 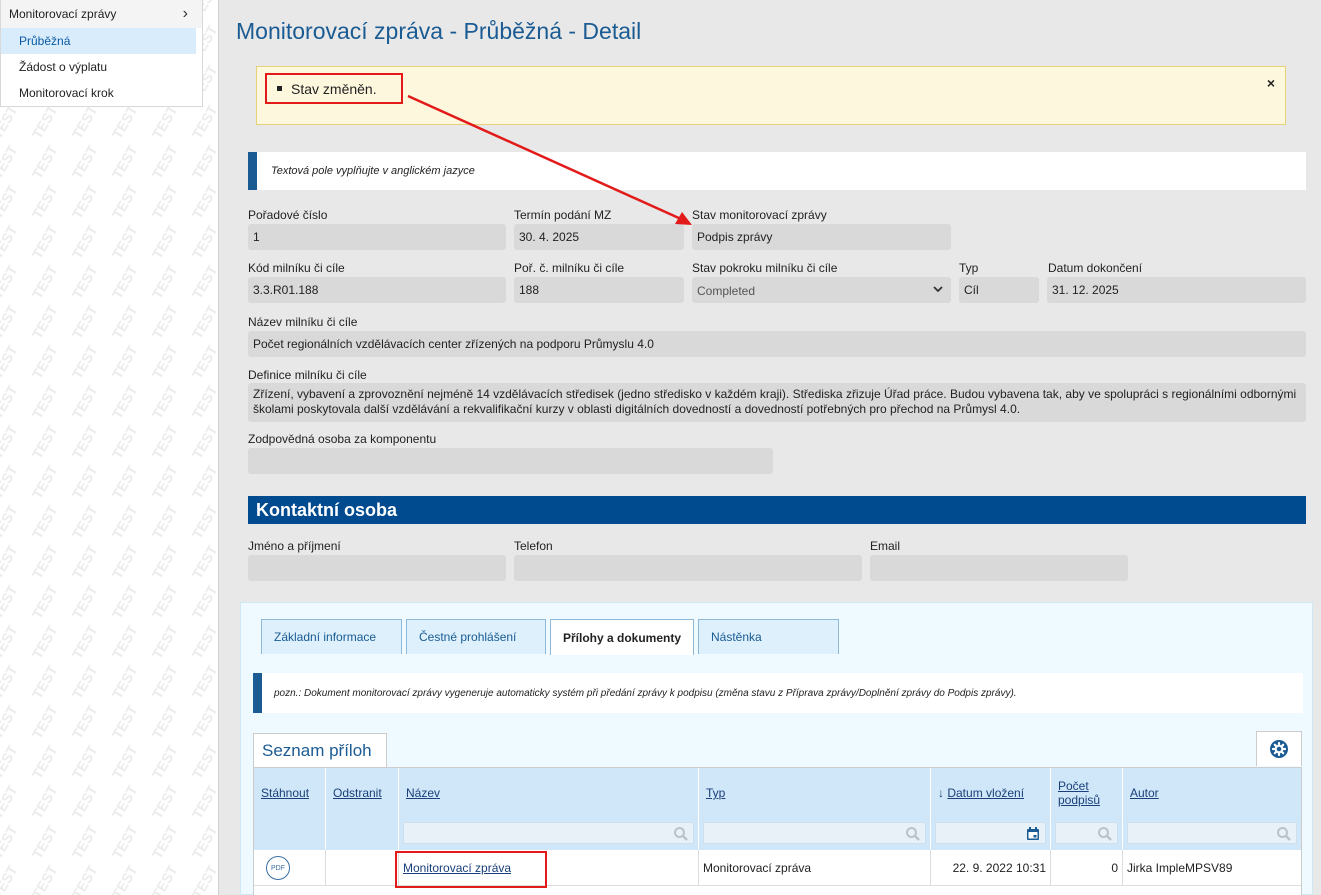 What do you see at coordinates (185, 13) in the screenshot?
I see `chevron-right-icon: ›` at bounding box center [185, 13].